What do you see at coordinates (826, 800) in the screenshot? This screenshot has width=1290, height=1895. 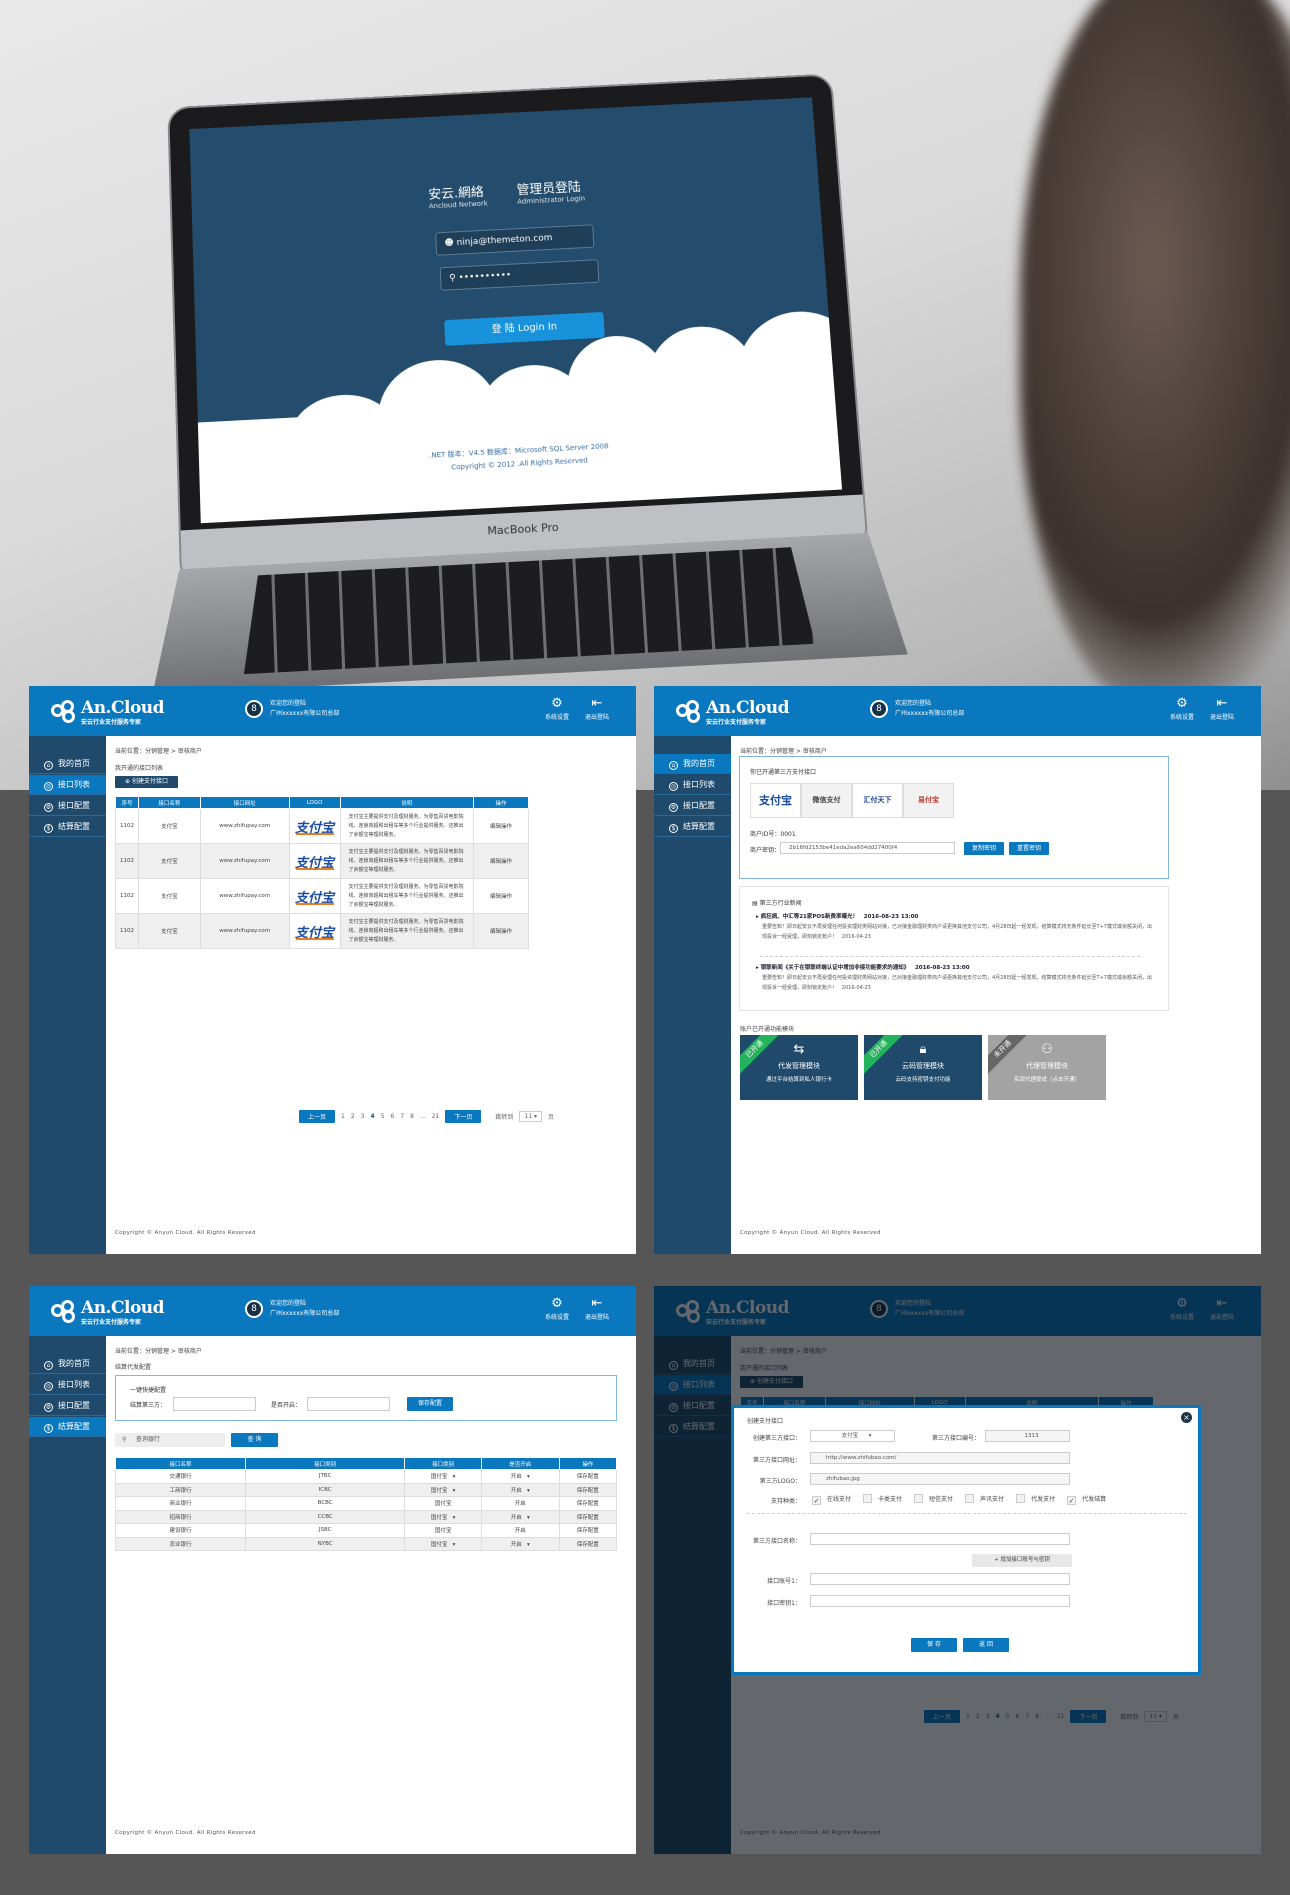 I see `provider-logo: 微信支付` at bounding box center [826, 800].